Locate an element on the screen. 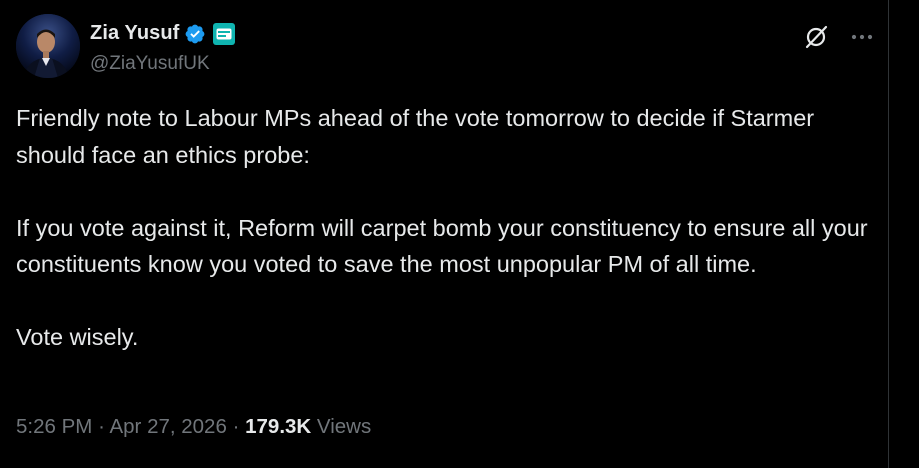  name-row: Zia Yusuf is located at coordinates (163, 33).